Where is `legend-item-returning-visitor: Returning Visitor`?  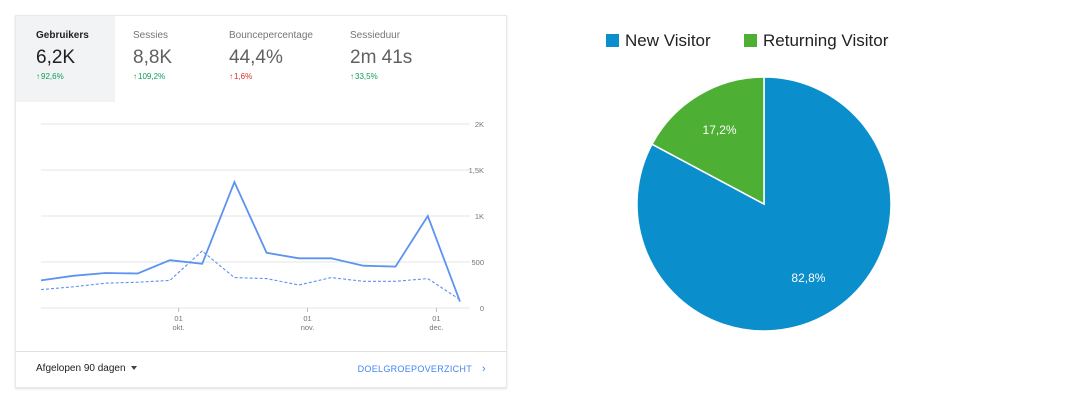
legend-item-returning-visitor: Returning Visitor is located at coordinates (816, 41).